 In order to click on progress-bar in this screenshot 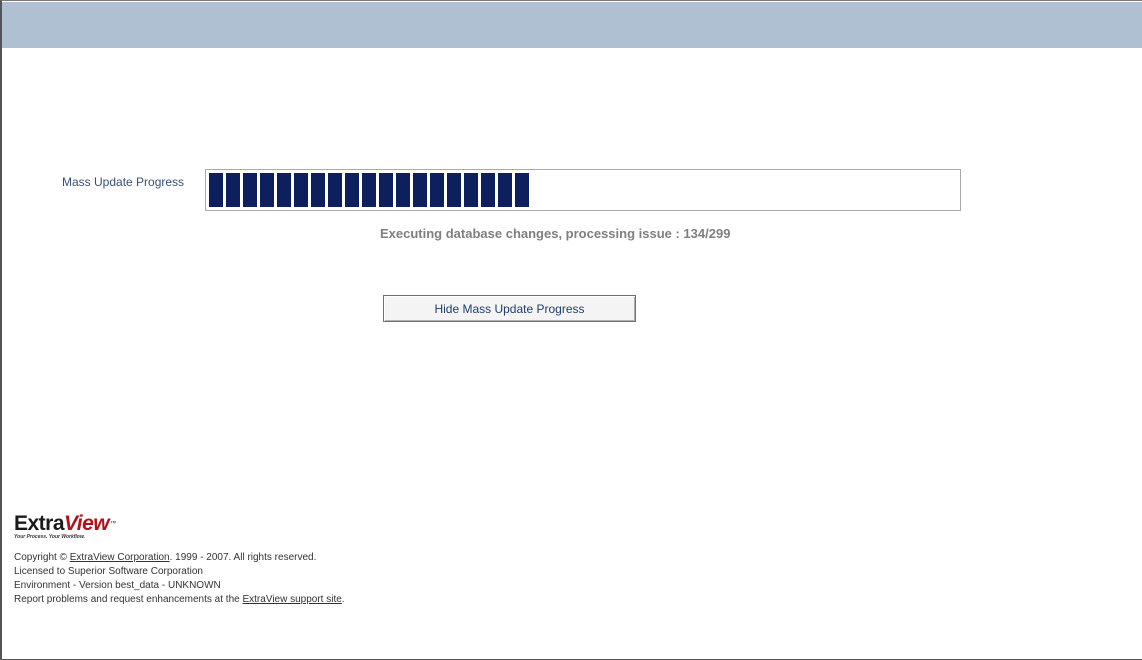, I will do `click(583, 190)`.